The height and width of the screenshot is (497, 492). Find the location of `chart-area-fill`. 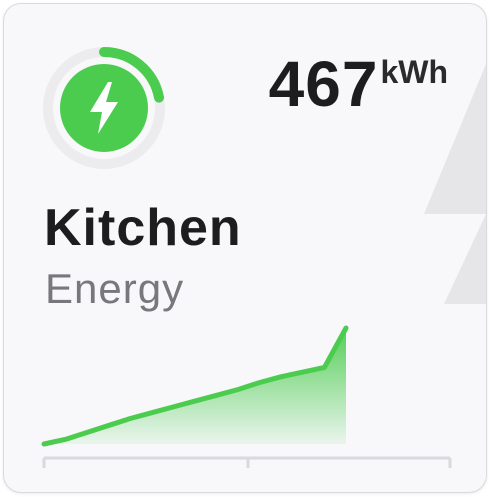

chart-area-fill is located at coordinates (195, 386).